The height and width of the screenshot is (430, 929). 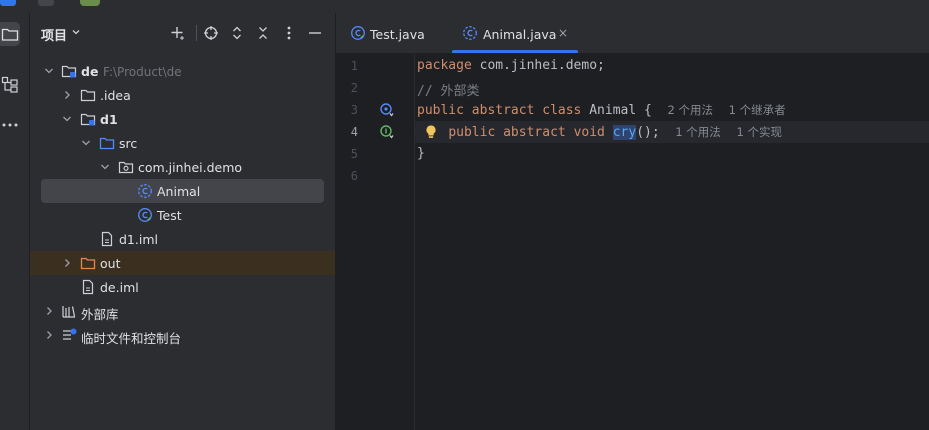 I want to click on tree-item-label: 临时文件和控制台, so click(x=131, y=338).